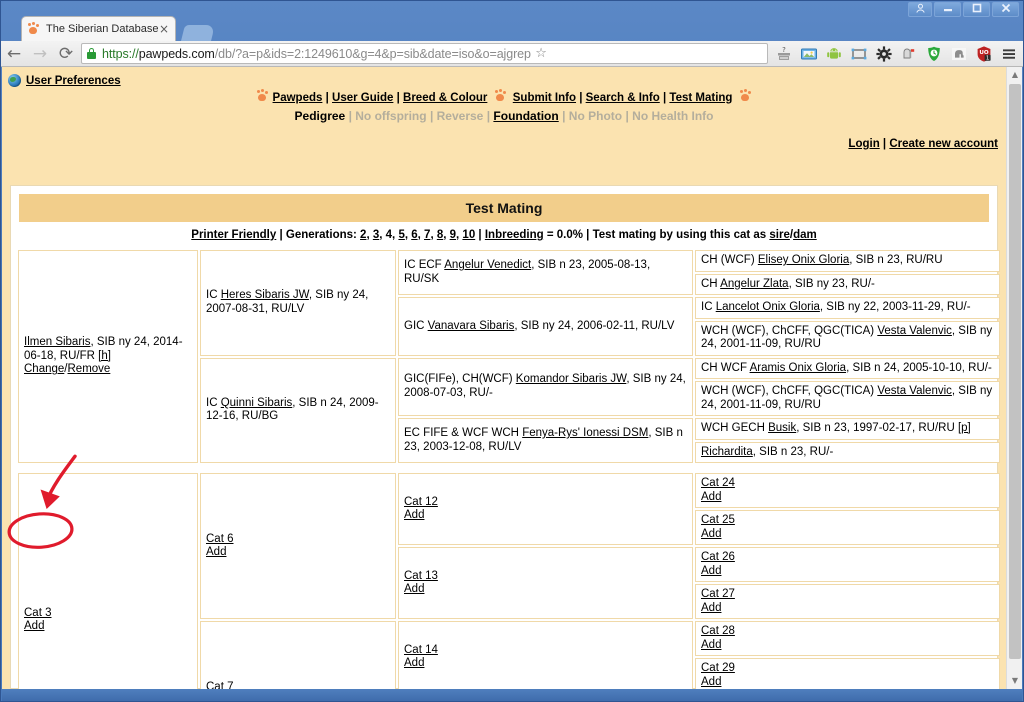 The width and height of the screenshot is (1024, 702). I want to click on nav-test-mating: Test Mating, so click(700, 98).